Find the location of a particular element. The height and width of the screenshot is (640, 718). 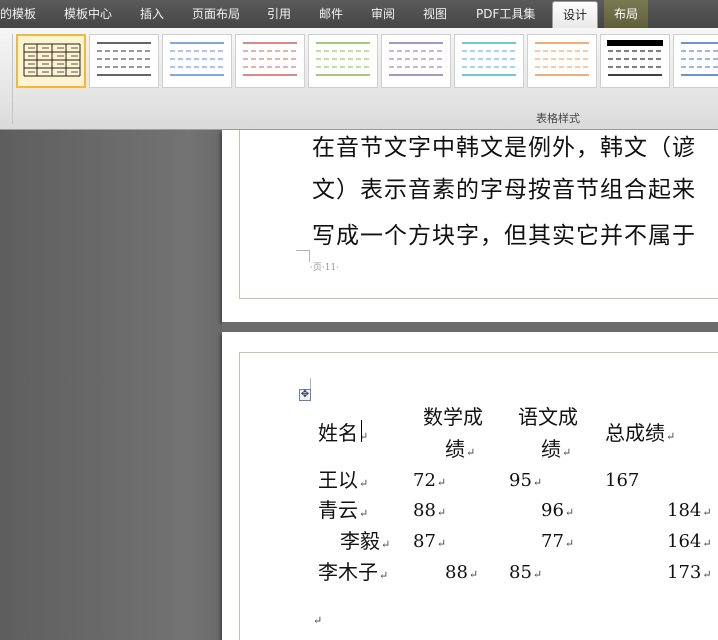

row1-chinese: 95↵ is located at coordinates (525, 482).